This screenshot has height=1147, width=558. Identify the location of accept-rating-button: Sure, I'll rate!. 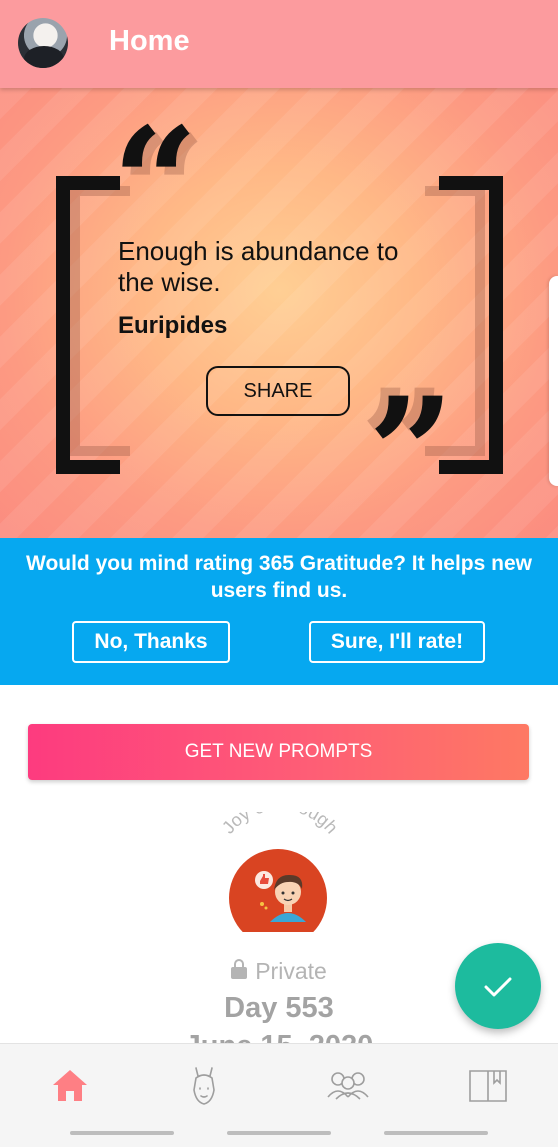
(397, 642).